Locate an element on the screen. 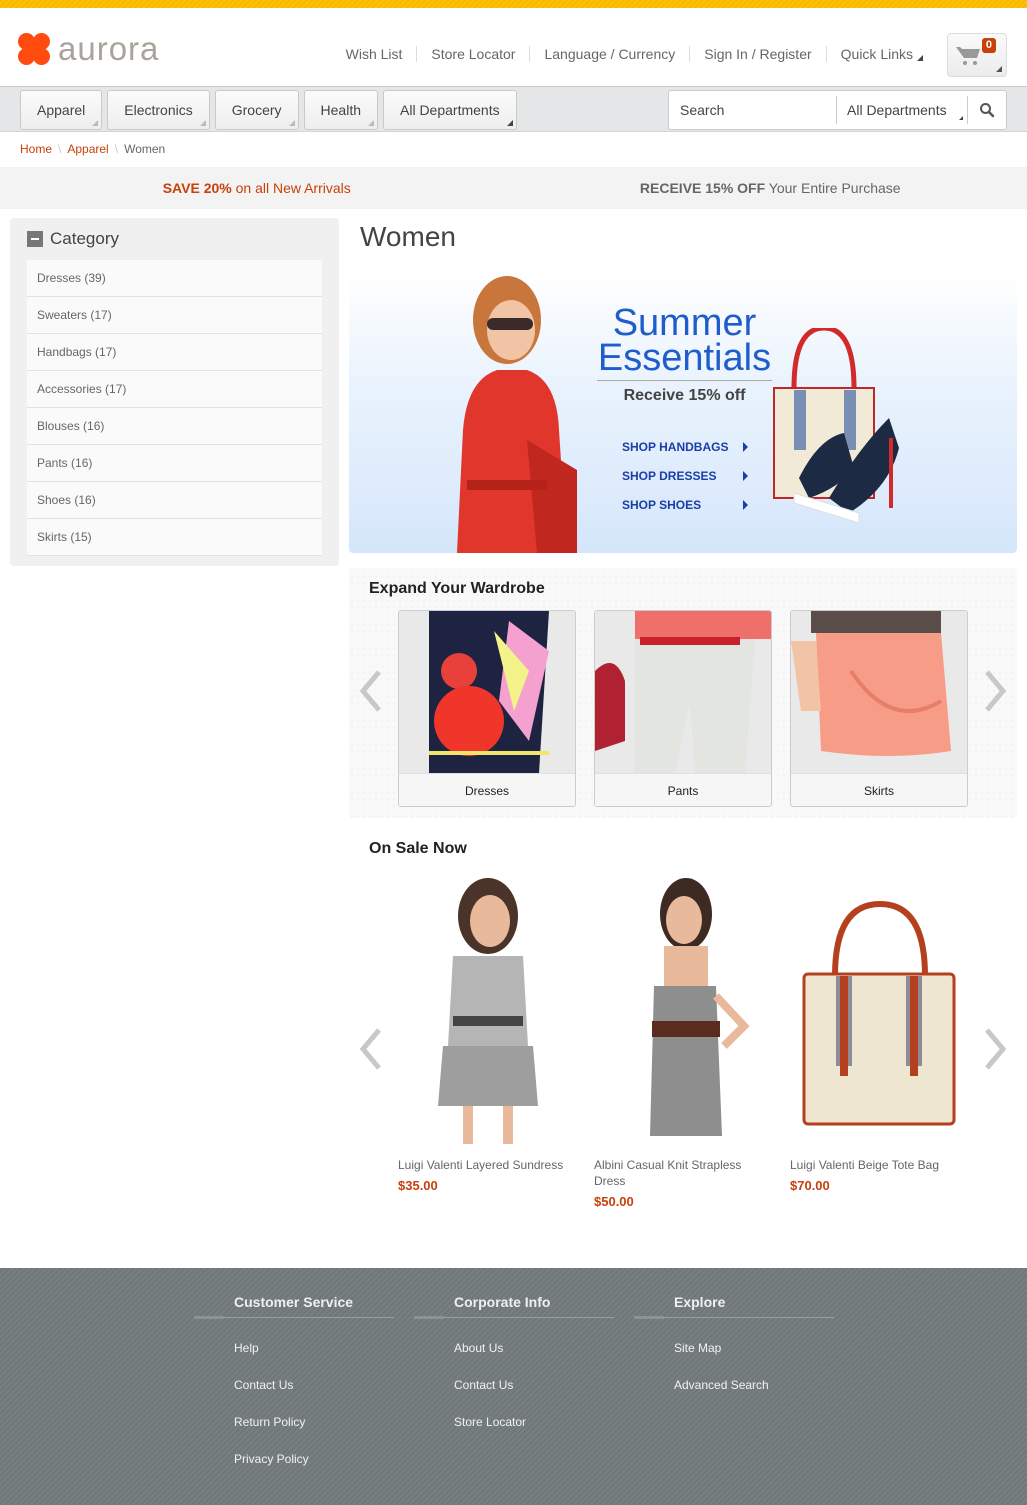  section-title: On Sale Now is located at coordinates (418, 848).